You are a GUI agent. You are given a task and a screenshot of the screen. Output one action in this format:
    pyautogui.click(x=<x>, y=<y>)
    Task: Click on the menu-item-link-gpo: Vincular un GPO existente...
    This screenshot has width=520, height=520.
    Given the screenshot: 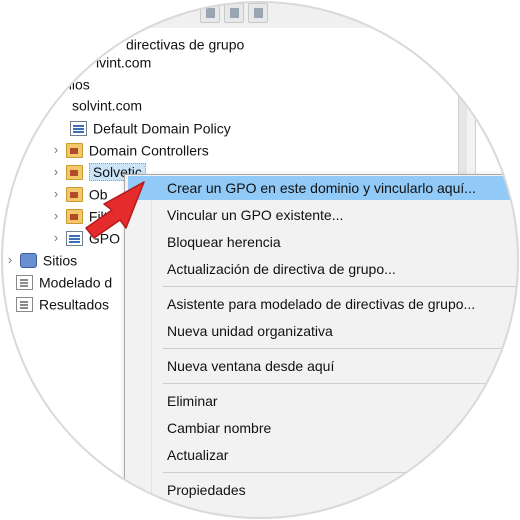 What is the action you would take?
    pyautogui.click(x=323, y=215)
    